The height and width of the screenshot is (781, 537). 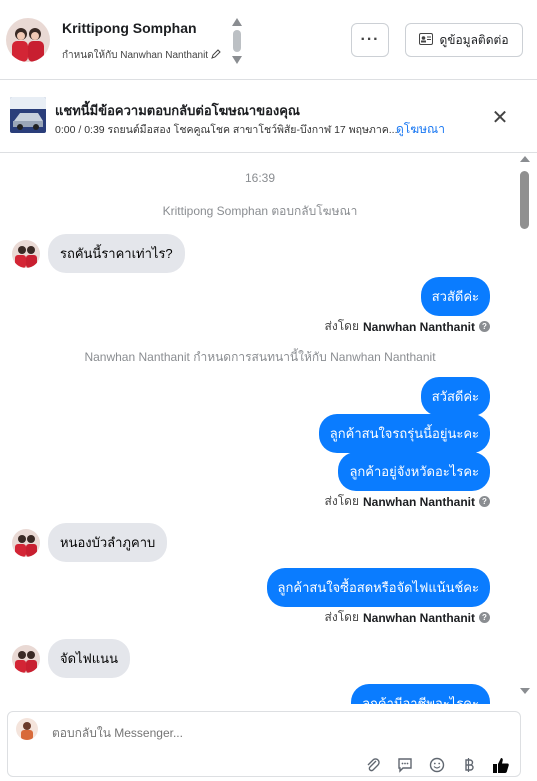 I want to click on outgoing-message-bubble: ลูกค้าสนใจรถรุ่นนี้อยู่นะคะ, so click(x=404, y=433).